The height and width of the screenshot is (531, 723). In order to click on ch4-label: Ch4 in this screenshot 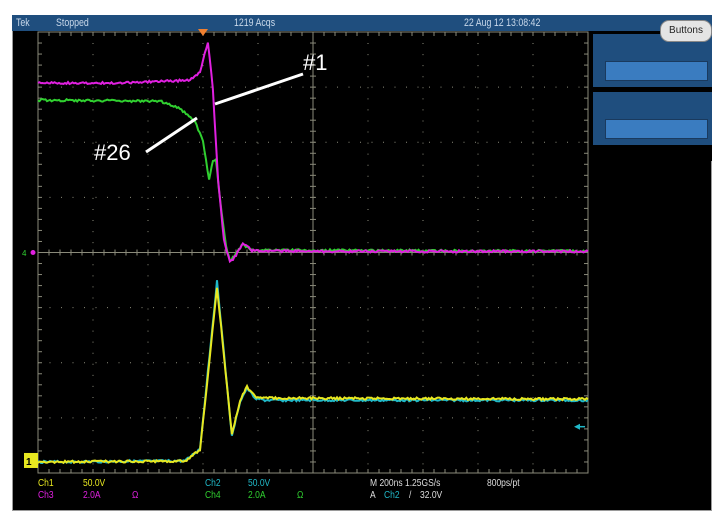, I will do `click(213, 495)`.